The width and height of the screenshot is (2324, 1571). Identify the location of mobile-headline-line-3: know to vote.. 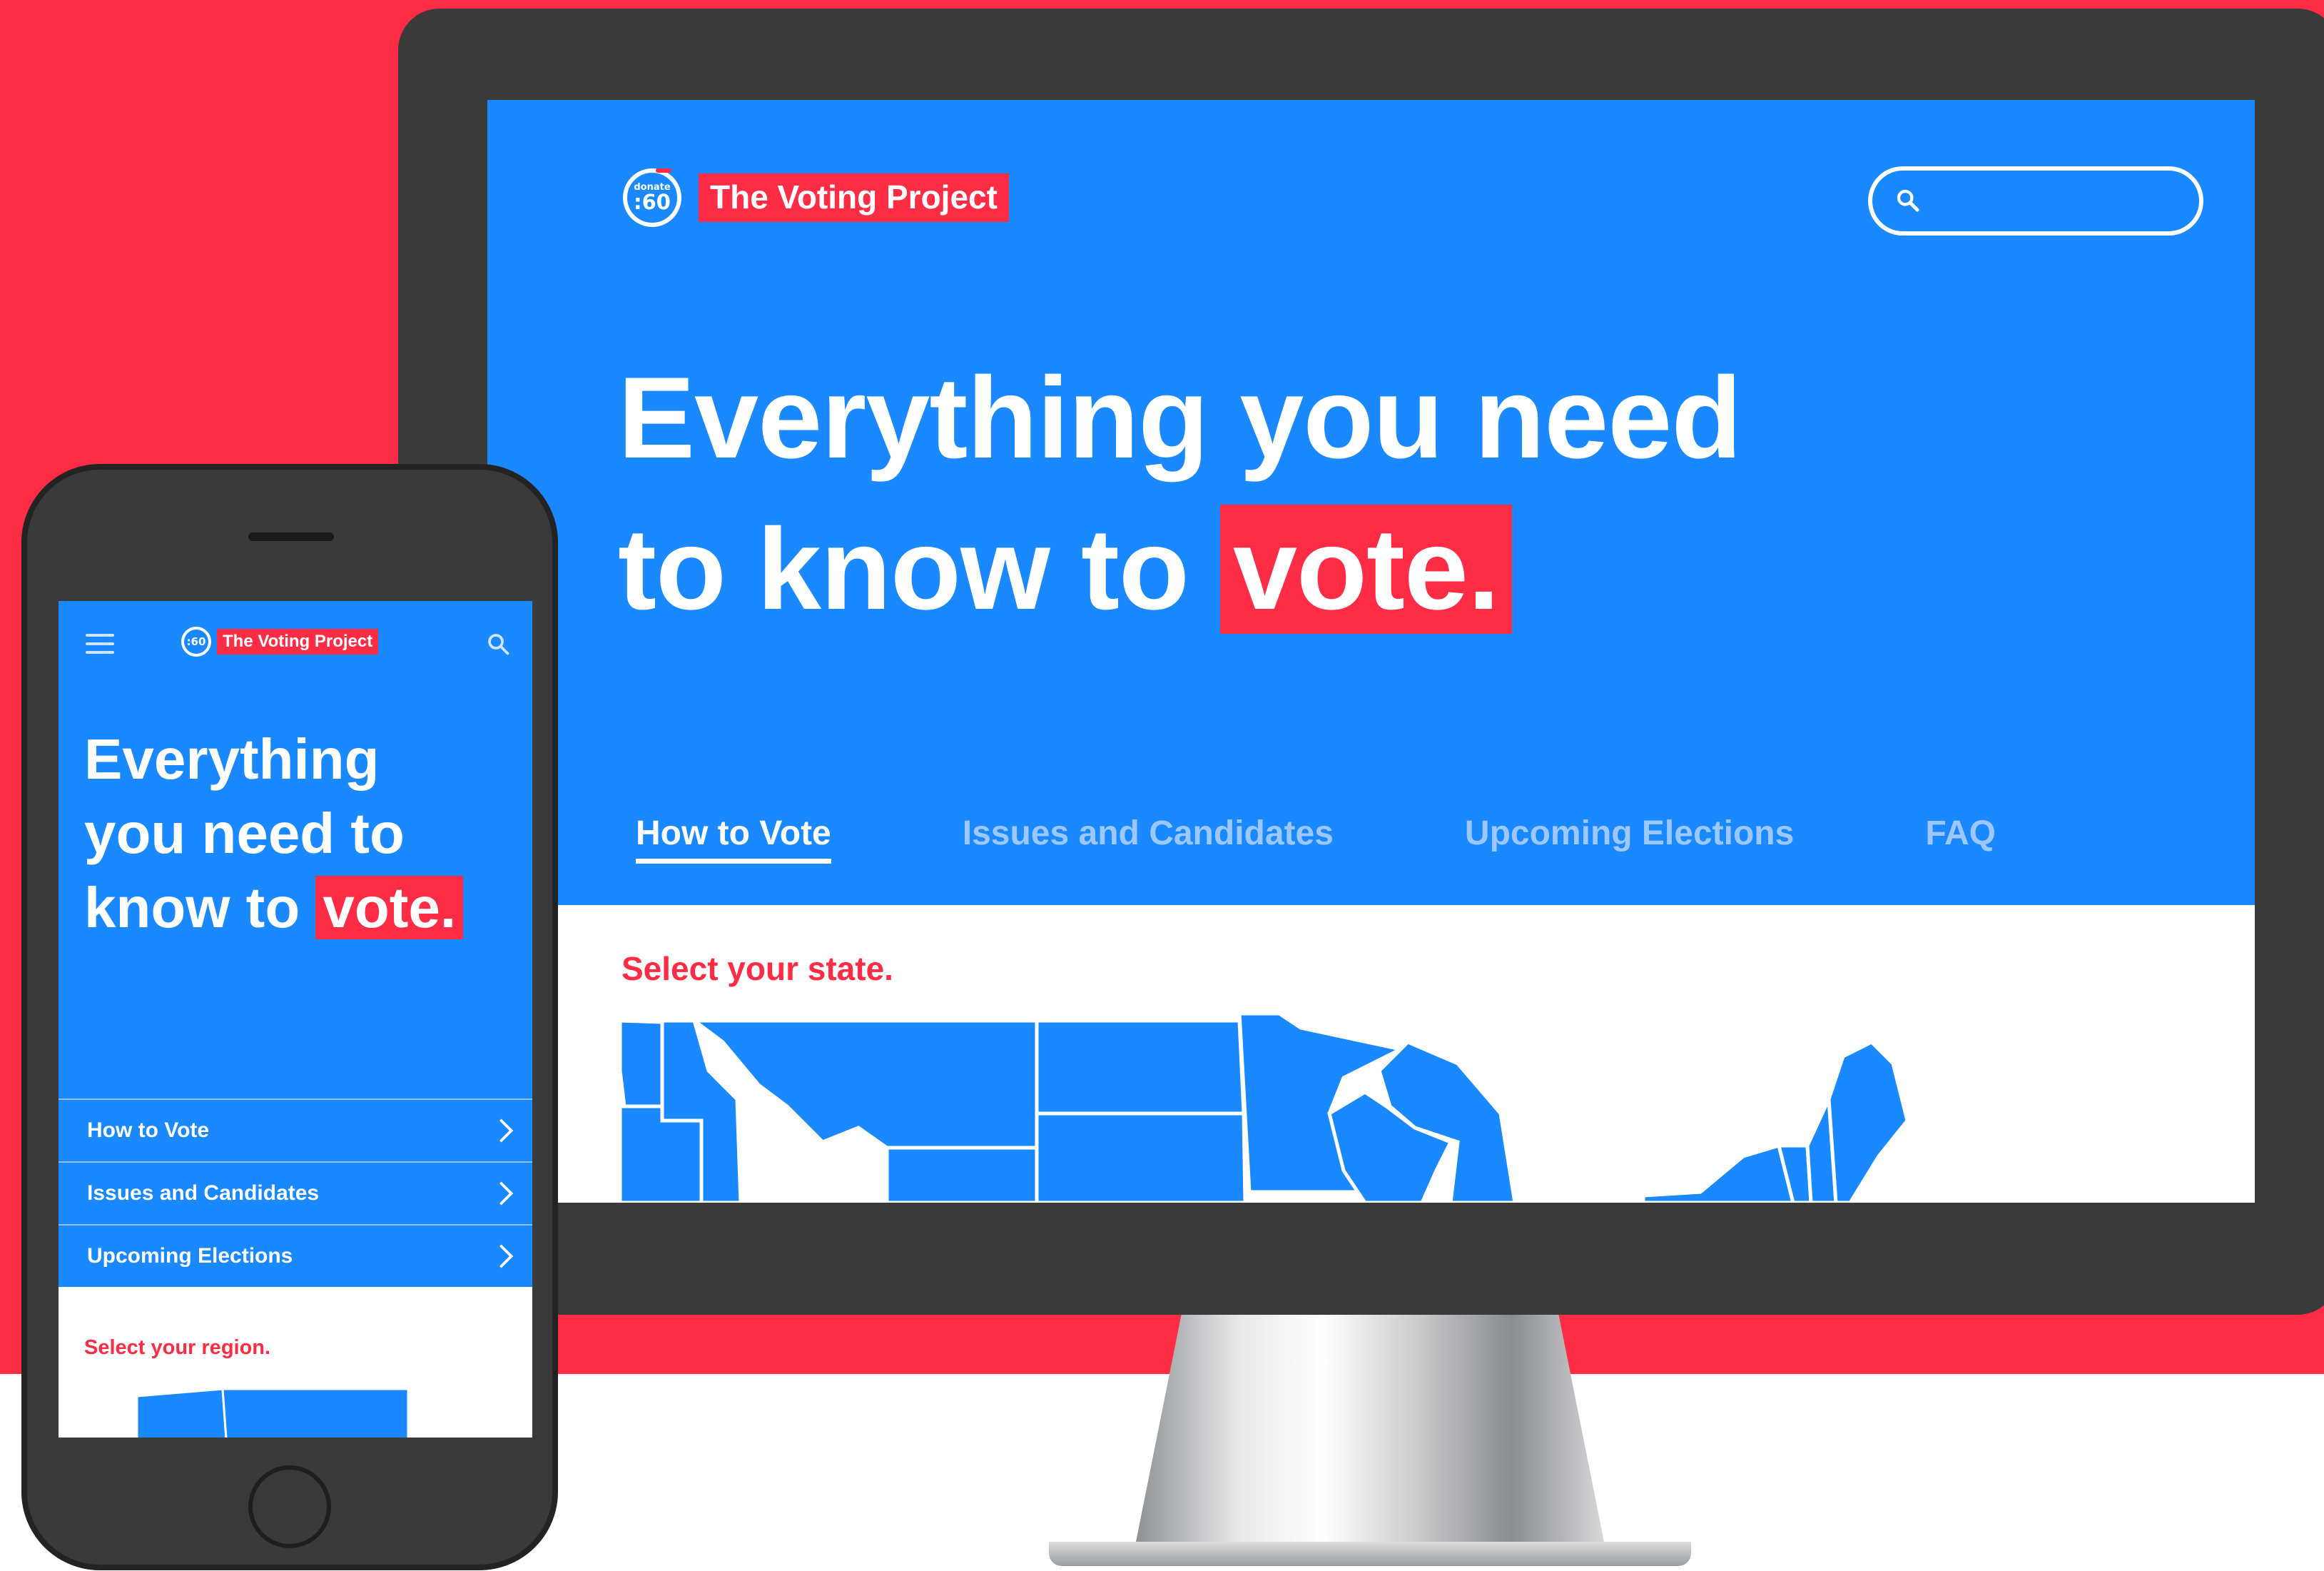
(274, 908).